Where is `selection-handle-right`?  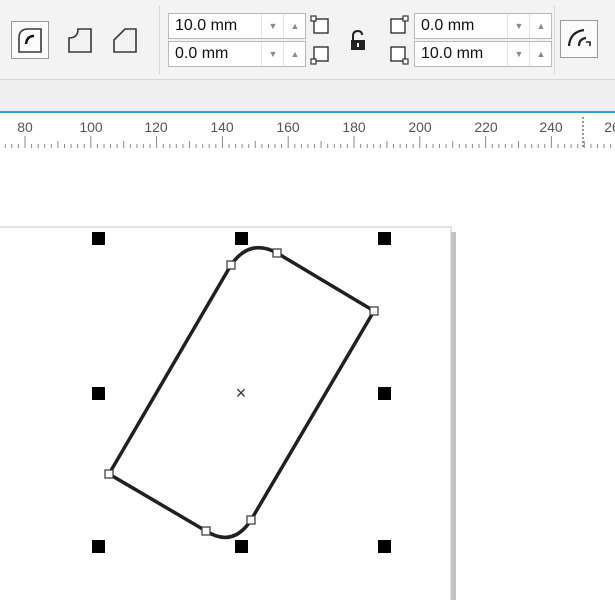 selection-handle-right is located at coordinates (384, 393).